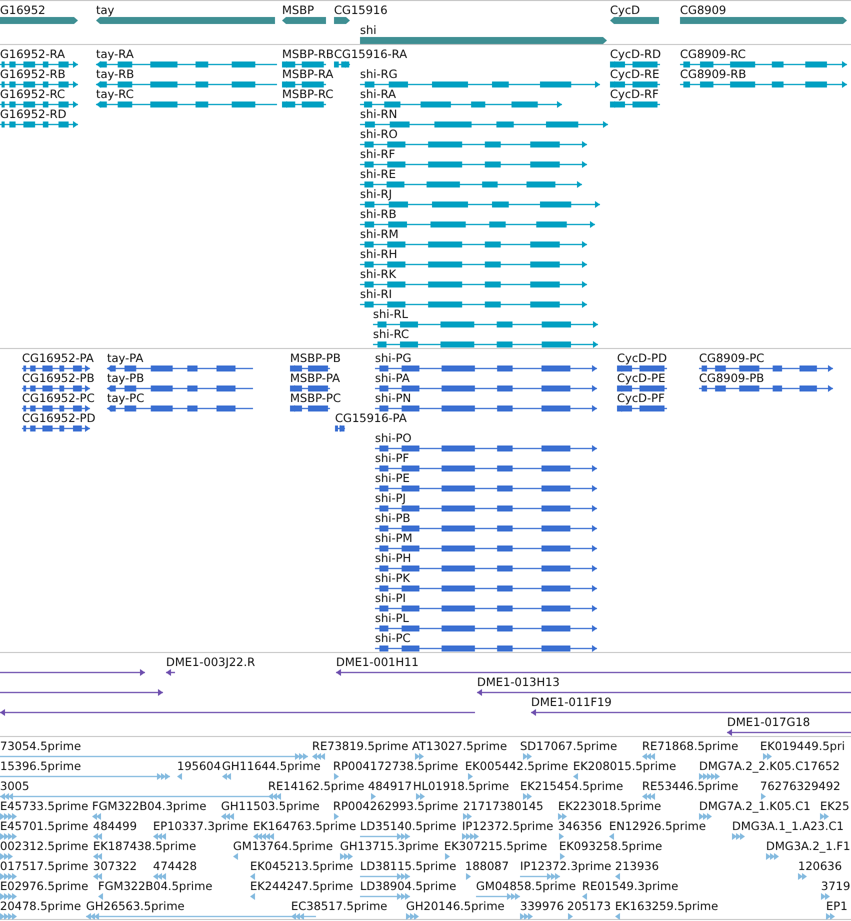  What do you see at coordinates (371, 54) in the screenshot?
I see `transcript-label: CG15916-RA` at bounding box center [371, 54].